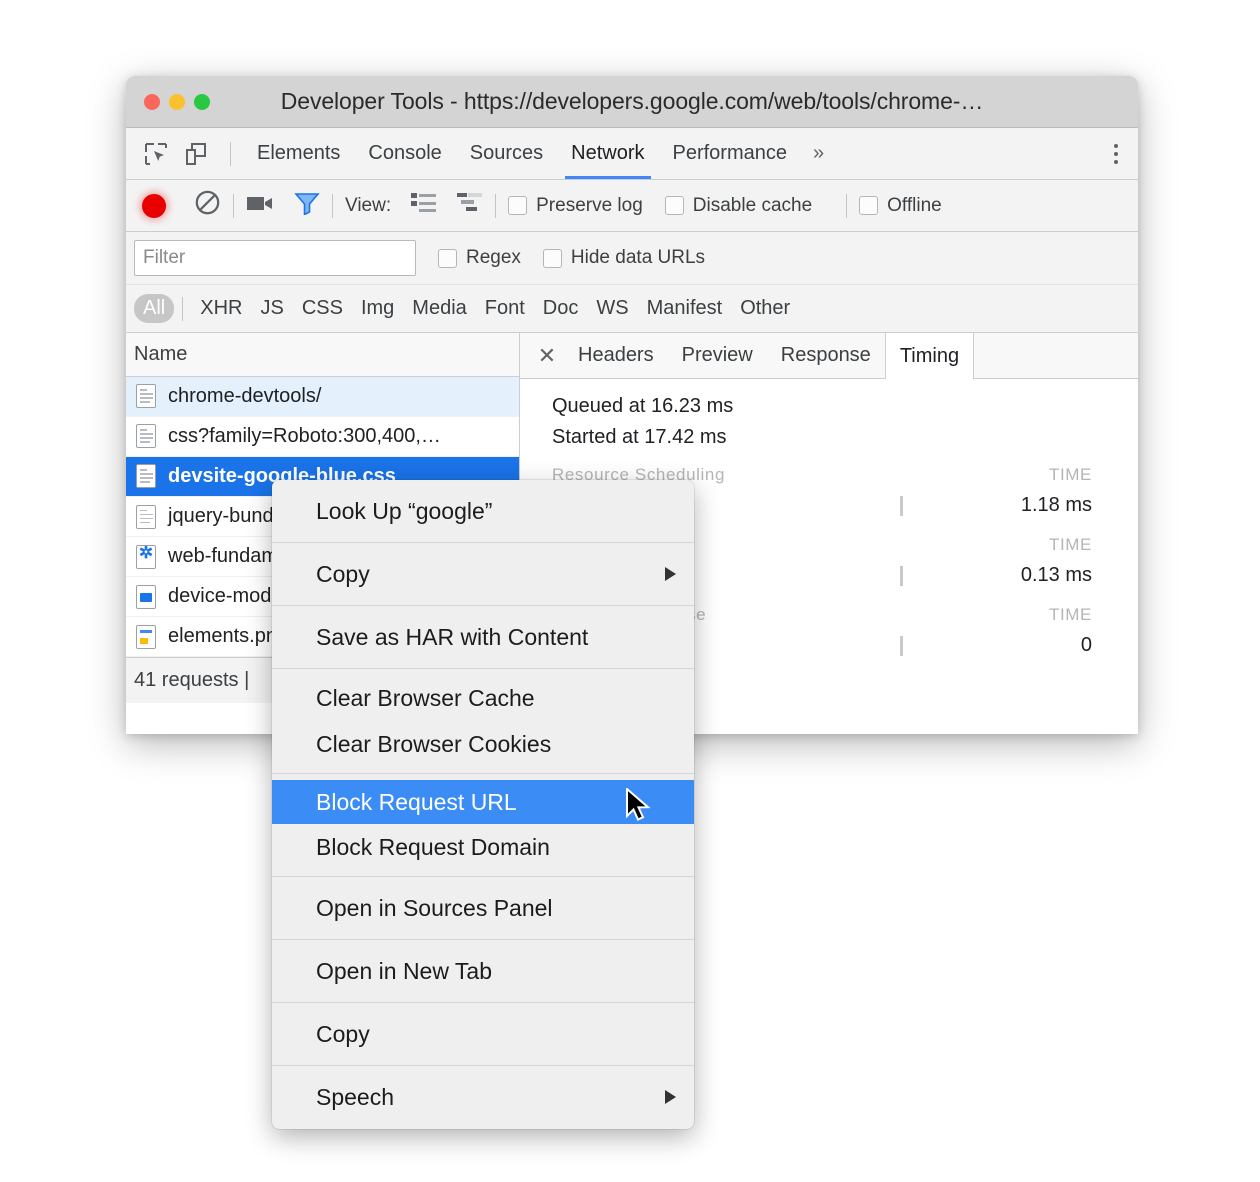 The height and width of the screenshot is (1182, 1260). What do you see at coordinates (561, 308) in the screenshot?
I see `type-filter-doc: Doc` at bounding box center [561, 308].